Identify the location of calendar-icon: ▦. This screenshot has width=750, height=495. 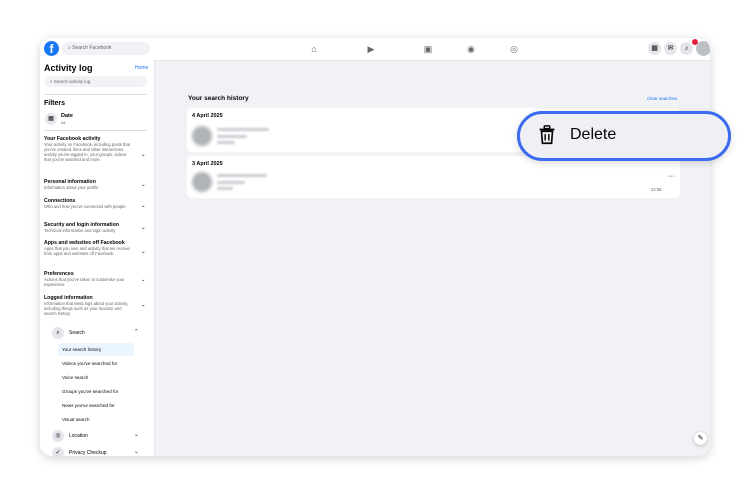
(51, 119).